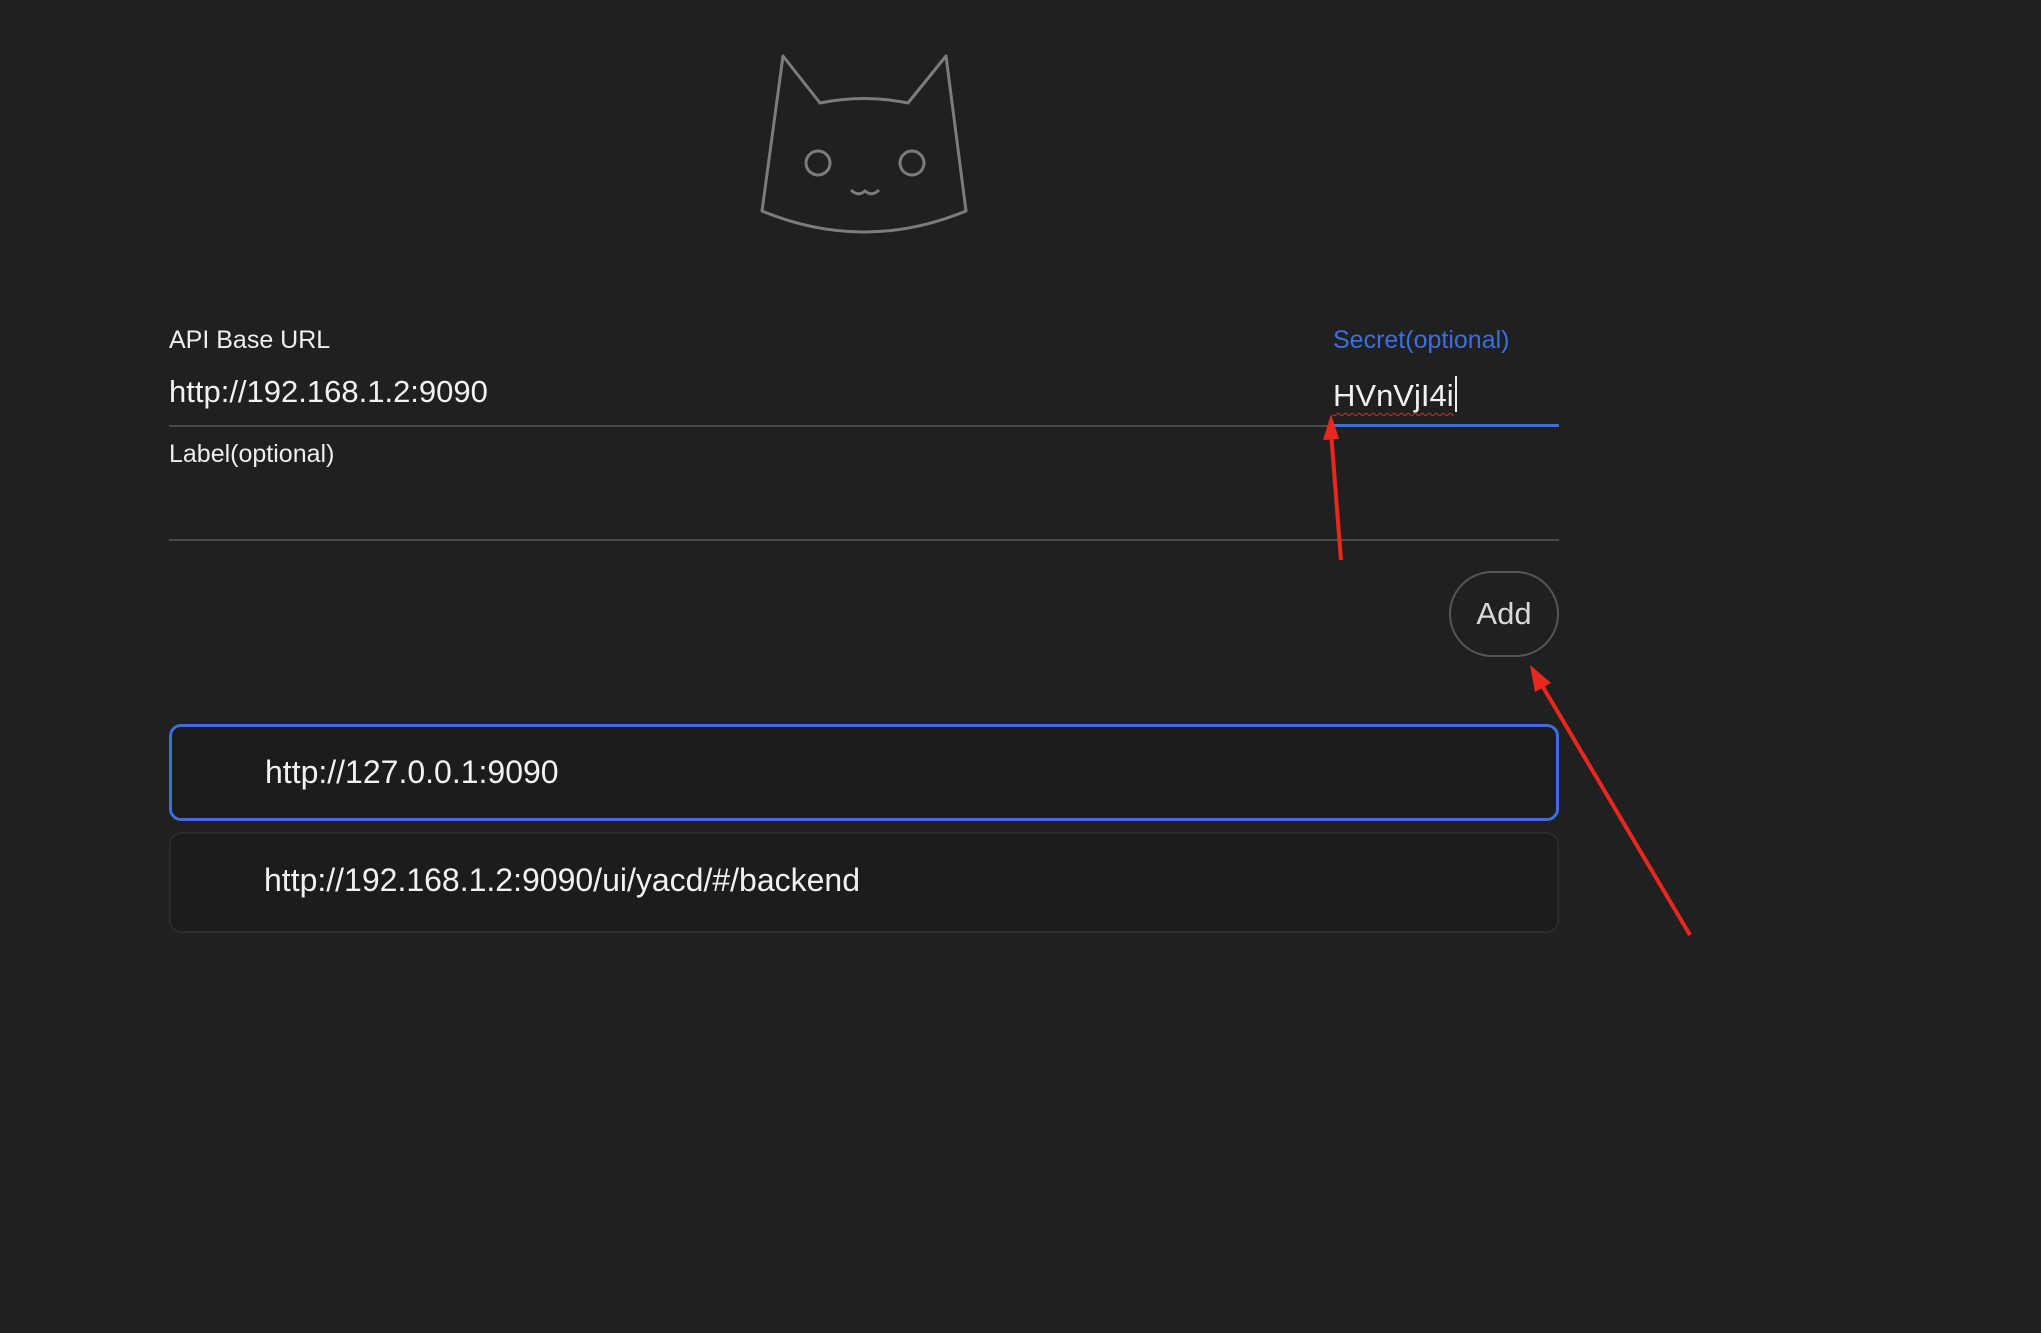  Describe the element at coordinates (1507, 675) in the screenshot. I see `annotation-arrows` at that location.